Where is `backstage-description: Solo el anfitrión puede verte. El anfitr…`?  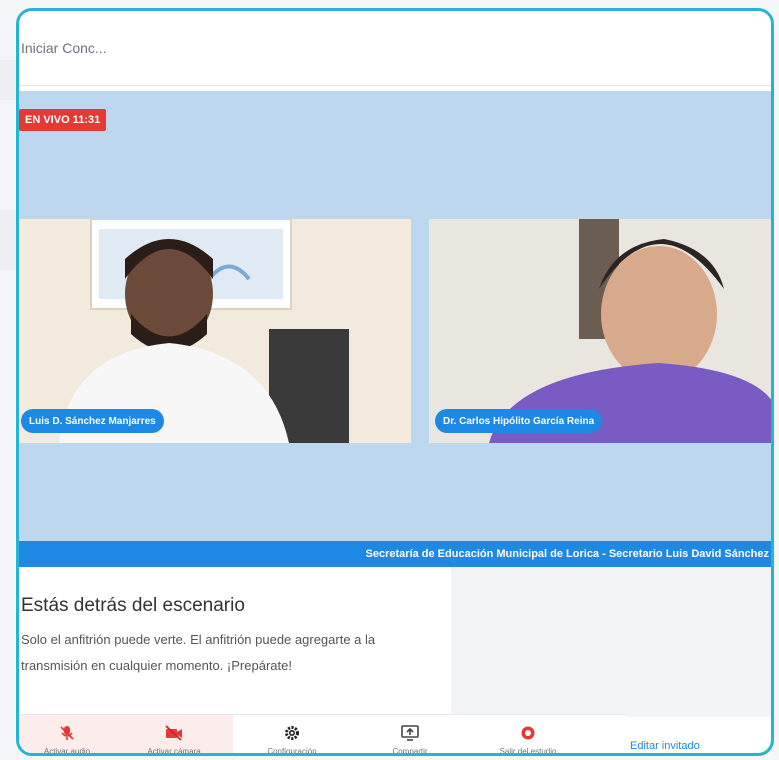
backstage-description: Solo el anfitrión puede verte. El anfitr… is located at coordinates (198, 652).